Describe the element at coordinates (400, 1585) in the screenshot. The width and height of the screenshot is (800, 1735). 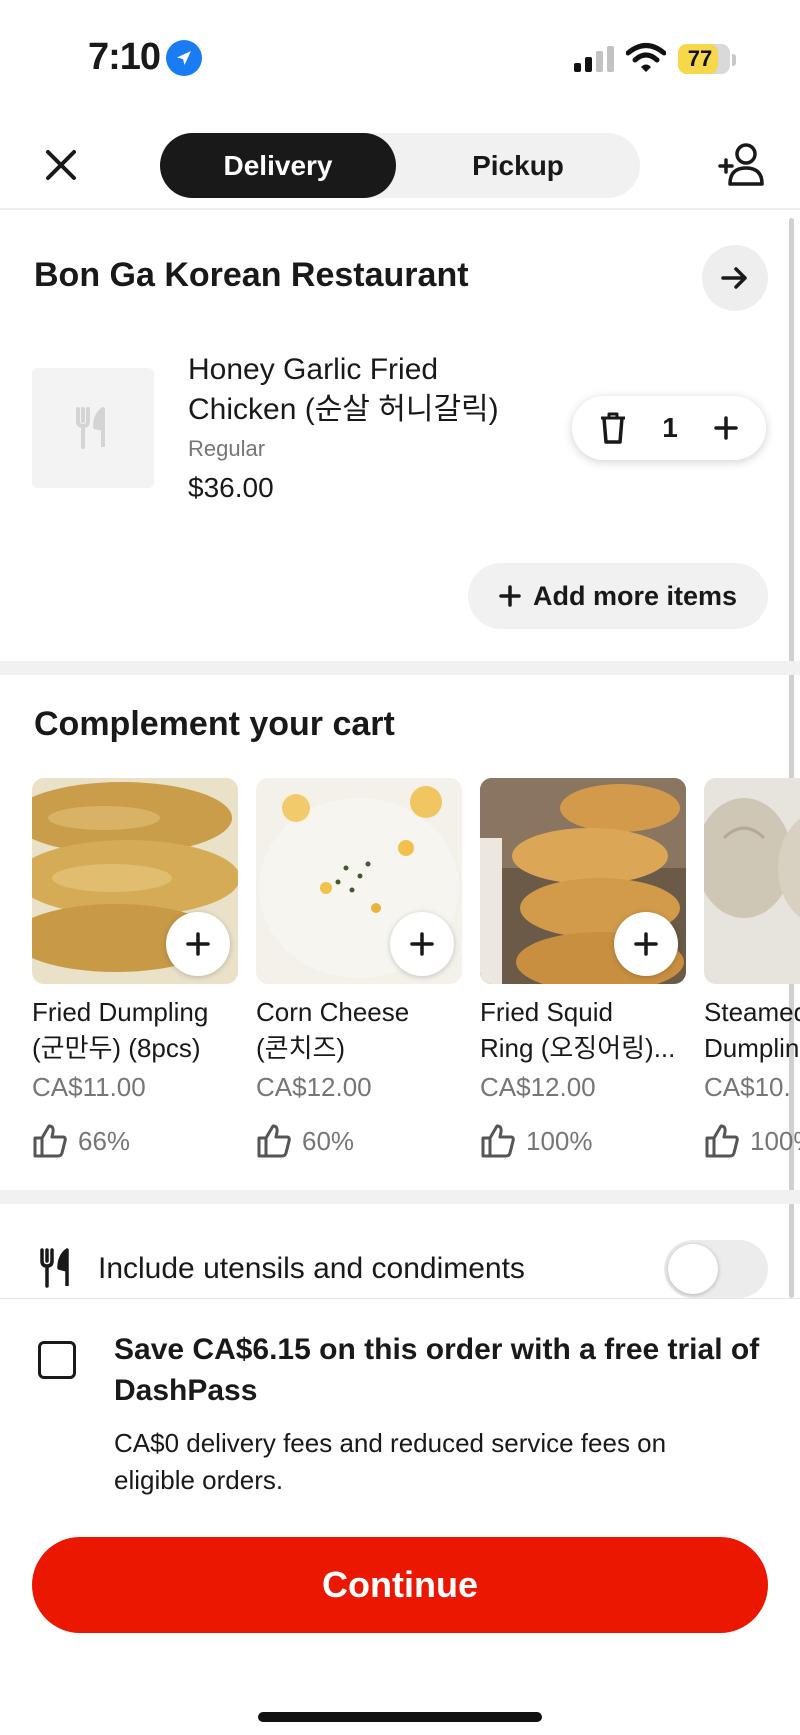
I see `continue-button: Continue` at that location.